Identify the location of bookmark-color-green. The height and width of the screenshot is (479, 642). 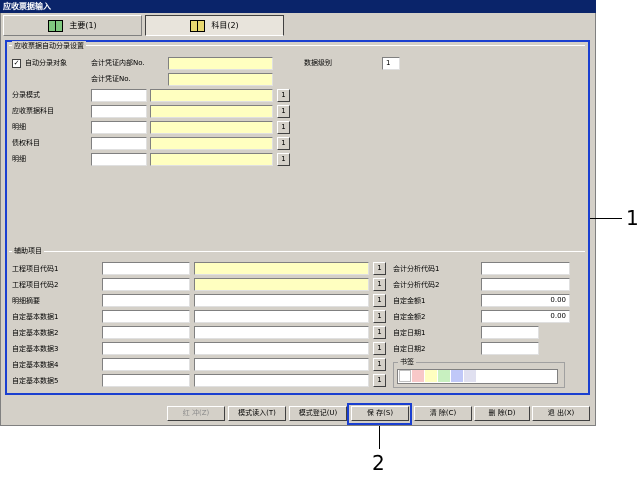
(444, 376).